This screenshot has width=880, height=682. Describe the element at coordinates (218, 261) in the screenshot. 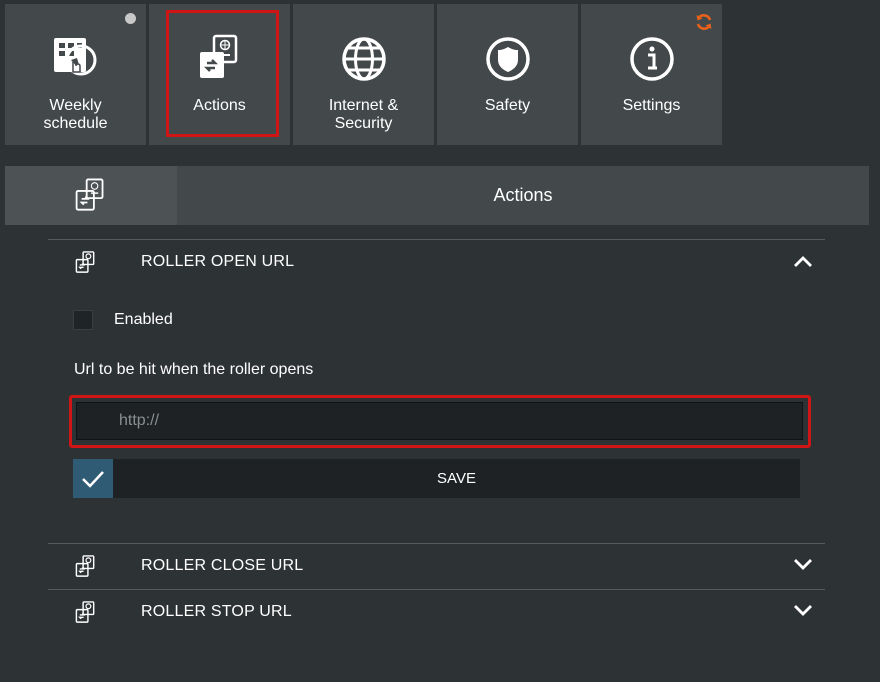

I see `section-title: ROLLER OPEN URL` at that location.